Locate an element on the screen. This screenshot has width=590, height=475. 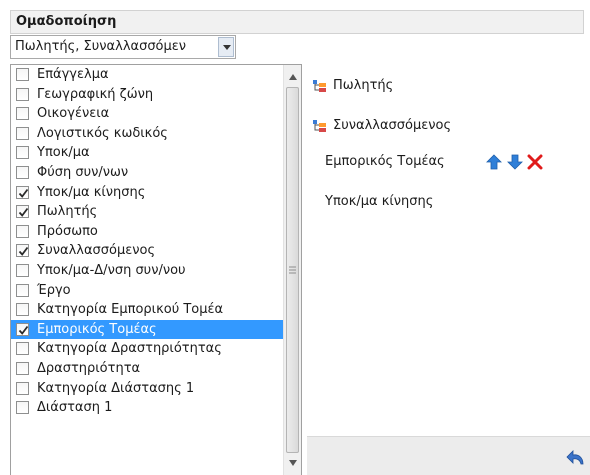
group-selector-dropdown: Πωλητής, Συναλλασσόμεν is located at coordinates (123, 47).